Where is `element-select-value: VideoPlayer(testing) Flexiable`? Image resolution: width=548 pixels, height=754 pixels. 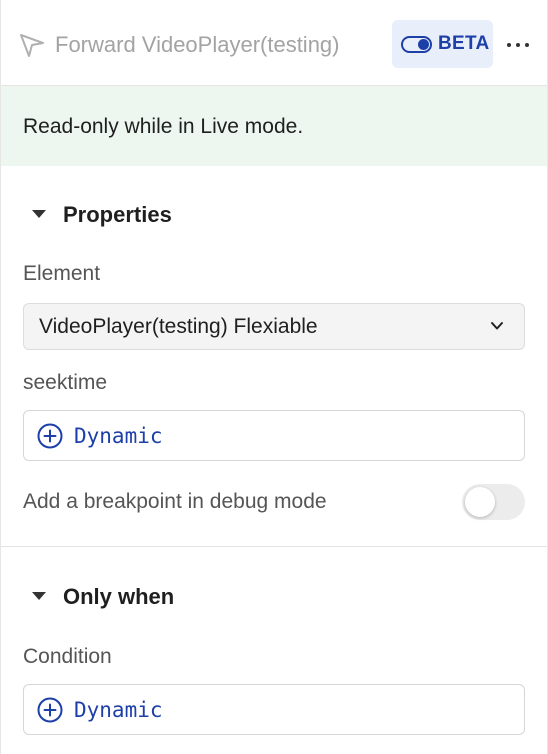 element-select-value: VideoPlayer(testing) Flexiable is located at coordinates (178, 326).